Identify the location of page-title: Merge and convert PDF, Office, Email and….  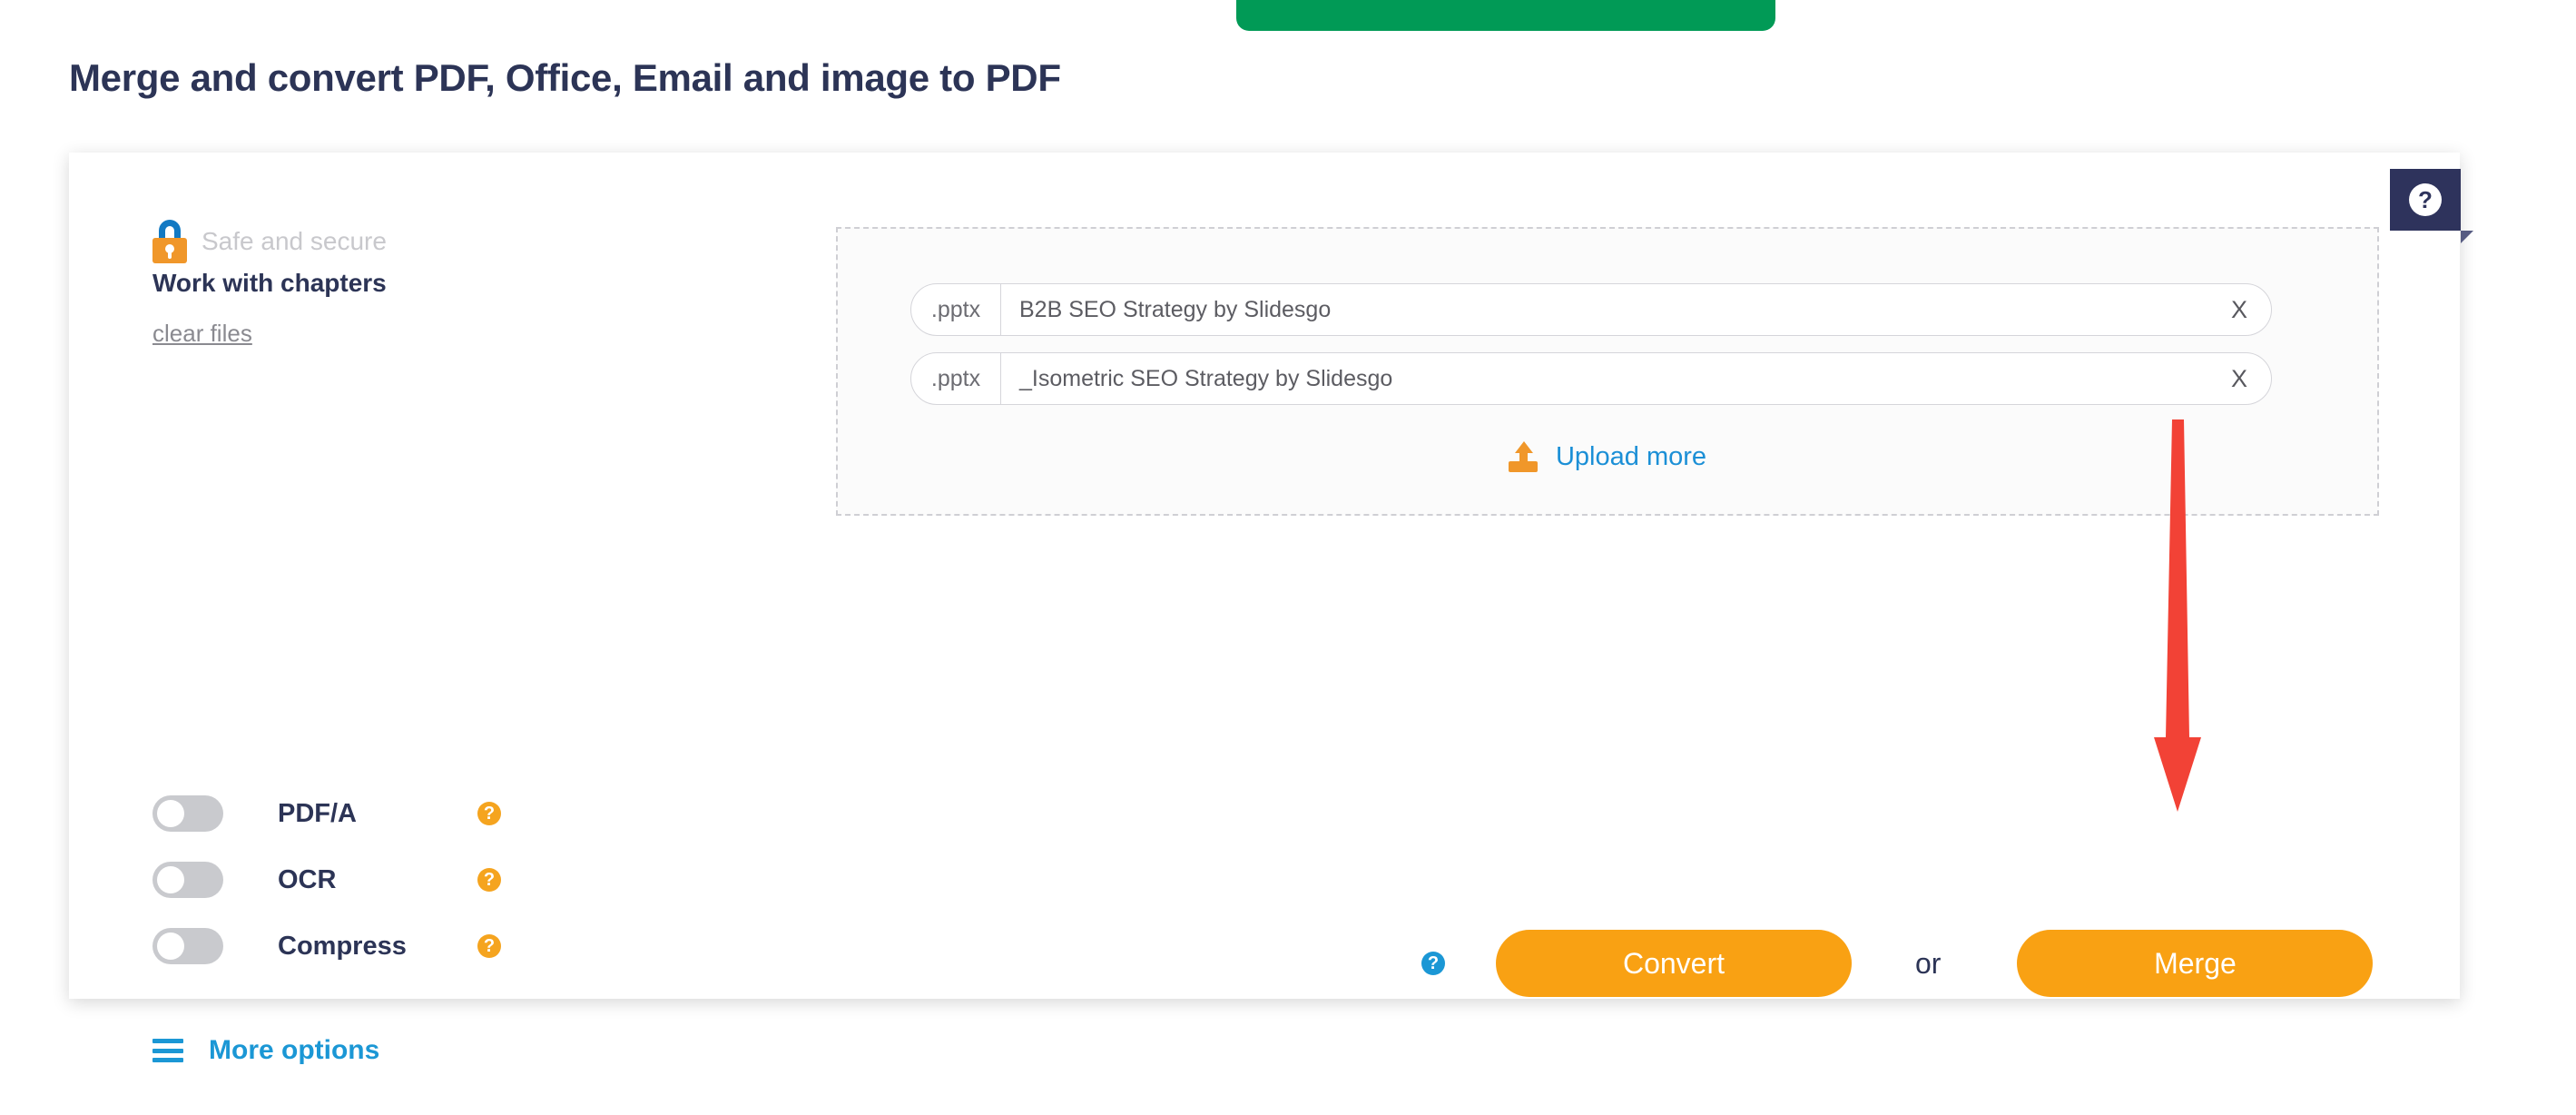
(565, 77).